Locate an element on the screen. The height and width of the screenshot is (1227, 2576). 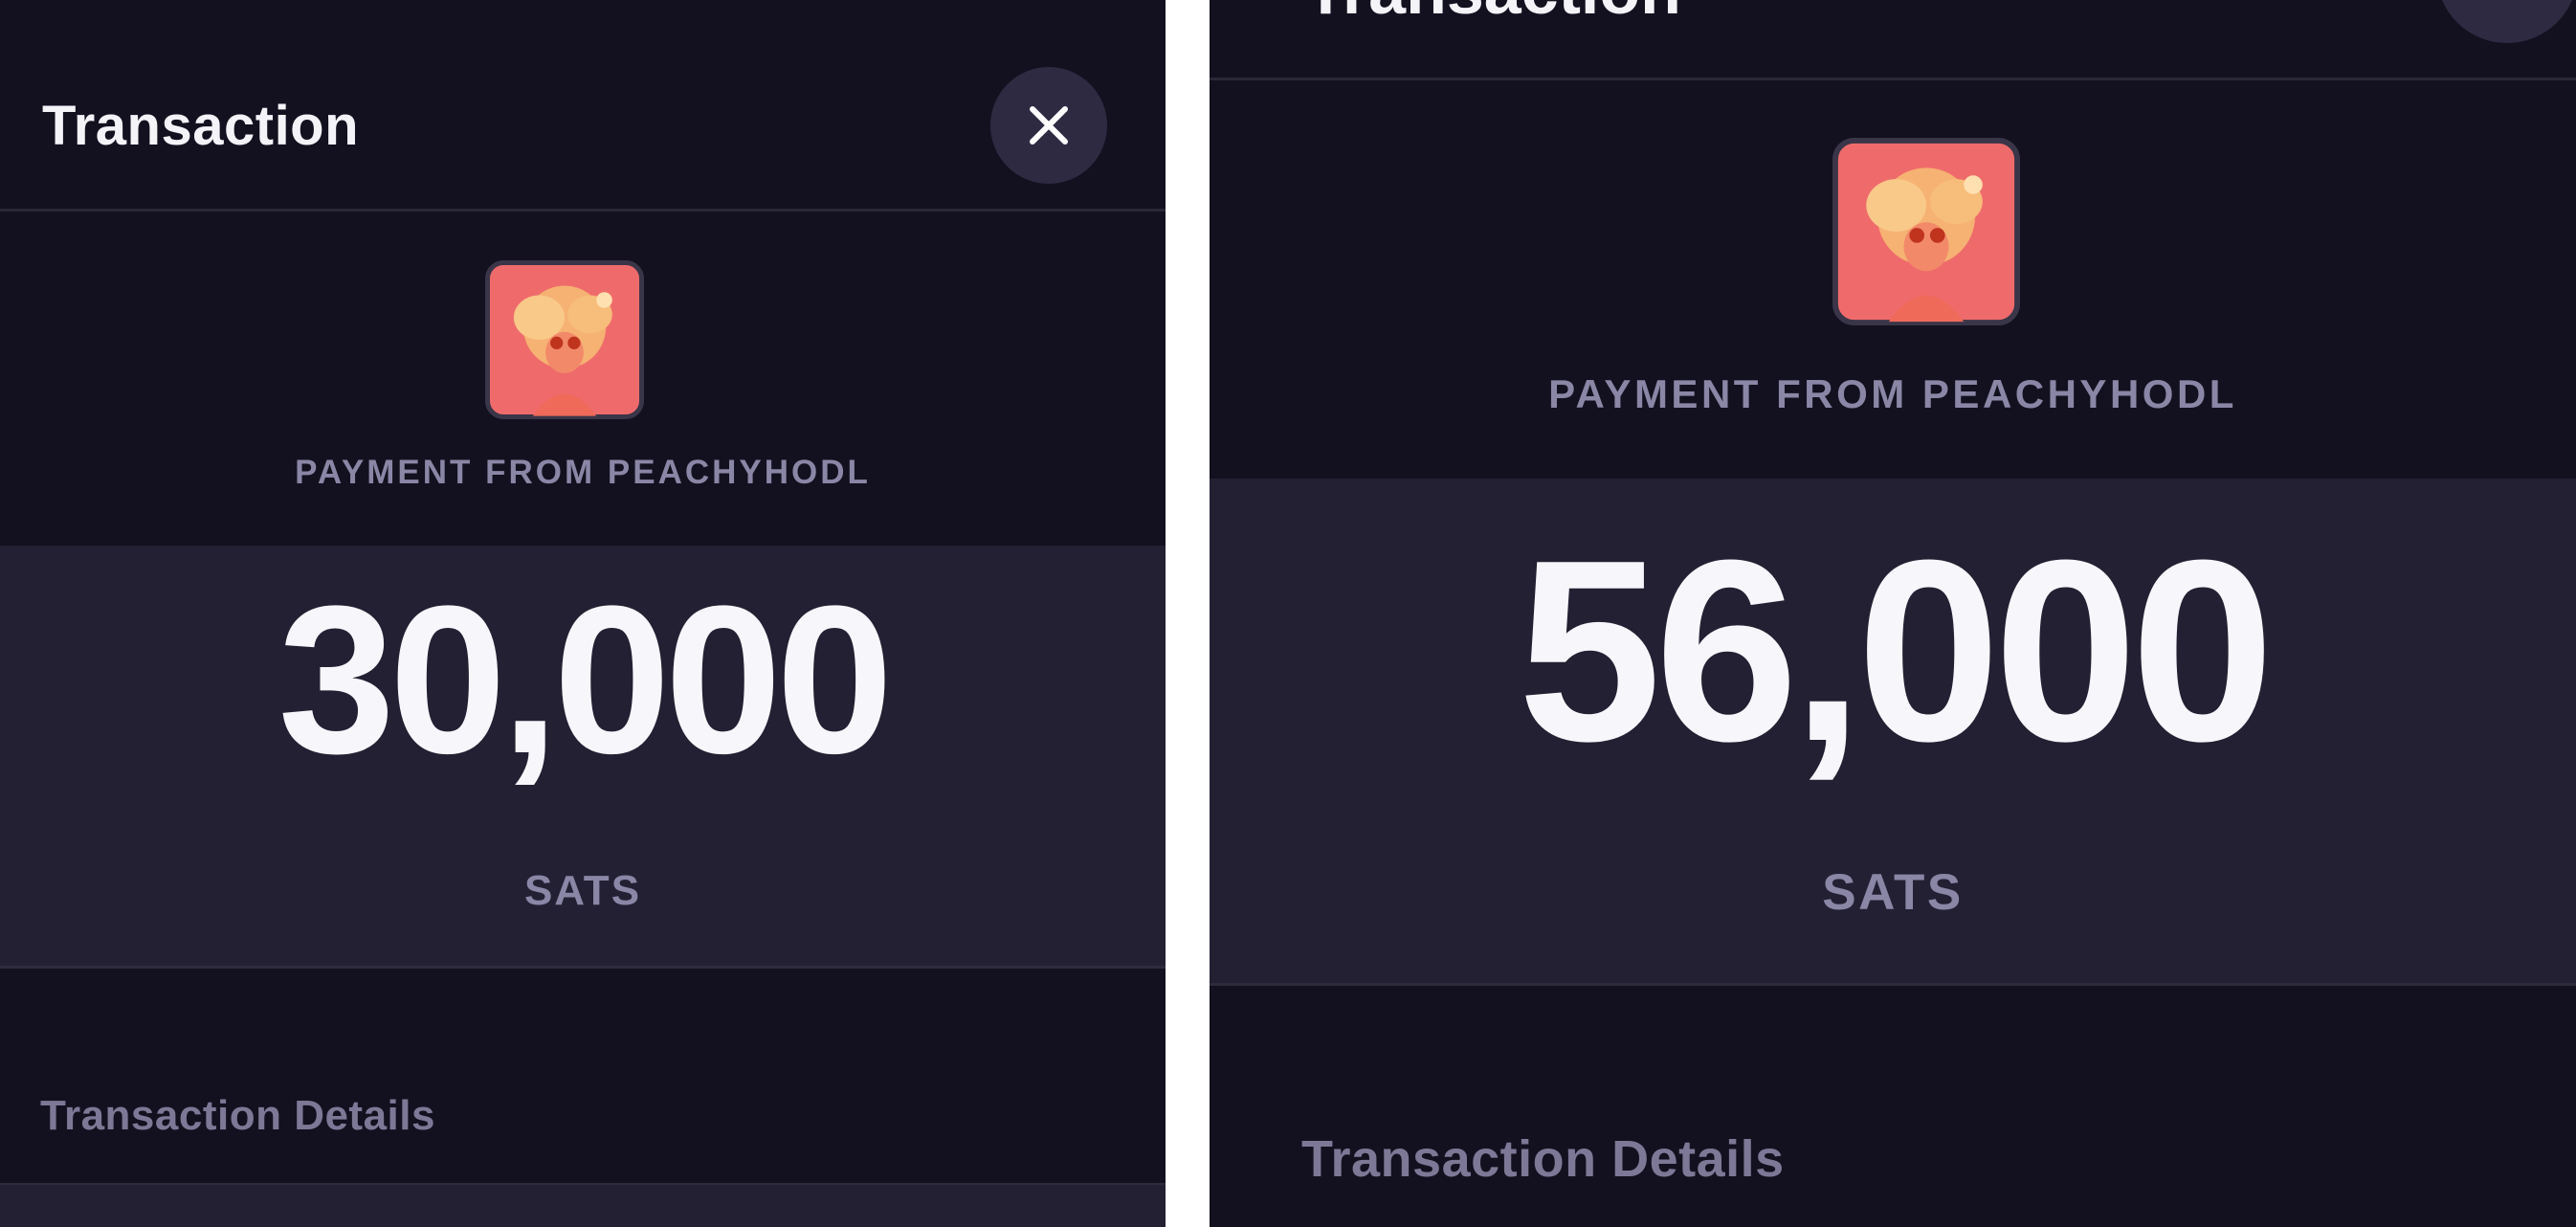
details-list-top is located at coordinates (583, 1205).